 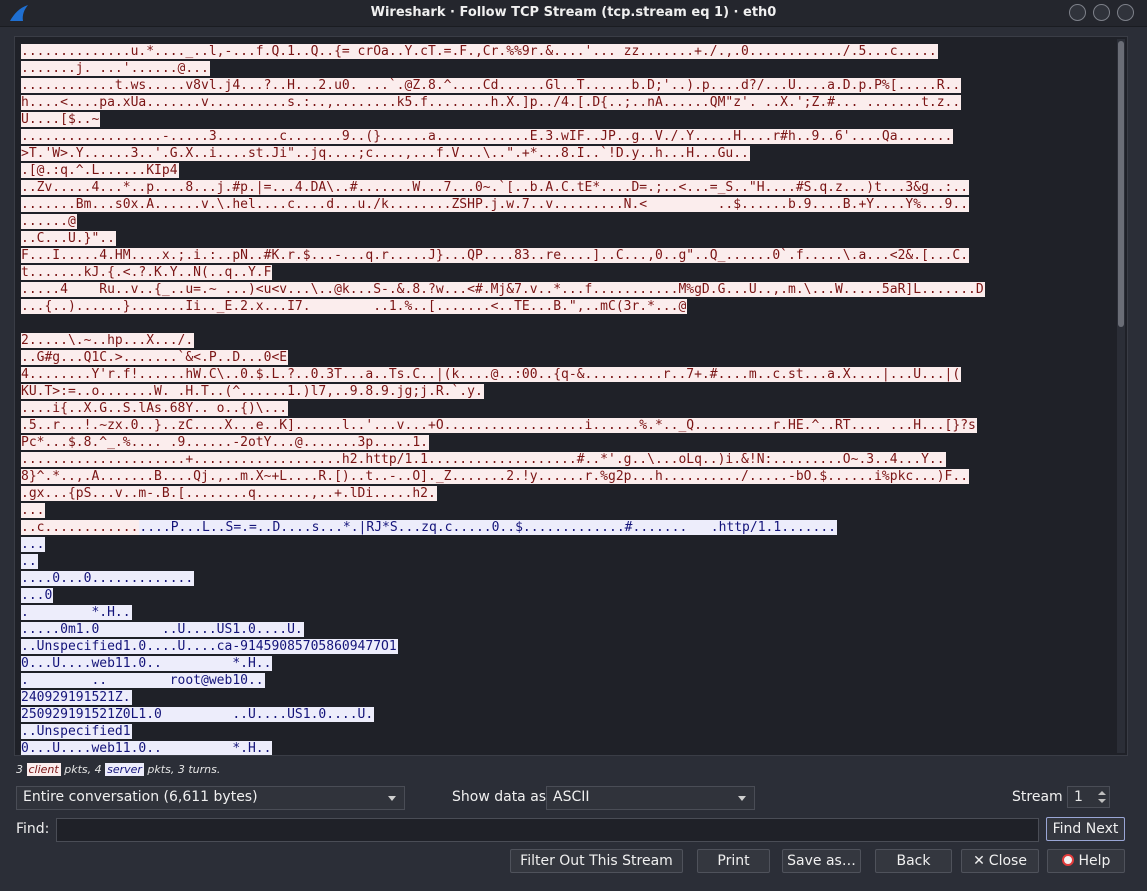 What do you see at coordinates (913, 861) in the screenshot?
I see `back-button: Back` at bounding box center [913, 861].